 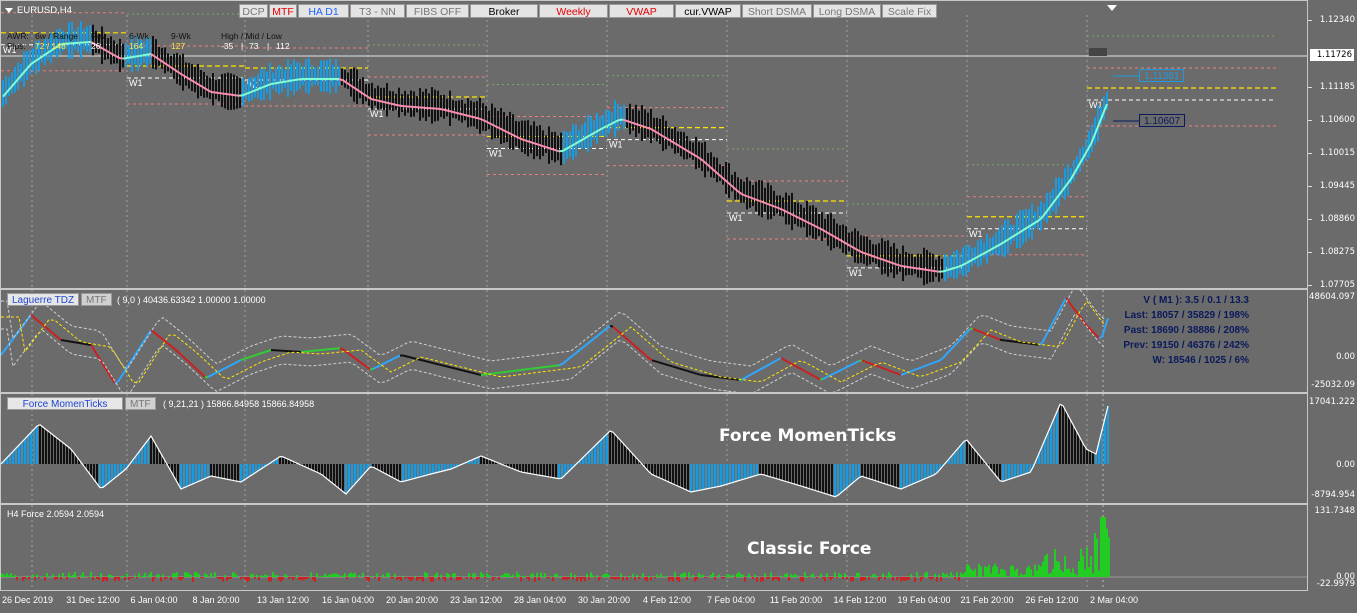 I want to click on toolbar-button-long-dsma: Long DSMA, so click(x=847, y=11).